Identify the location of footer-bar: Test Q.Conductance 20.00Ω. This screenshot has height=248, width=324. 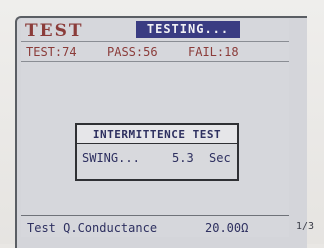
(155, 226).